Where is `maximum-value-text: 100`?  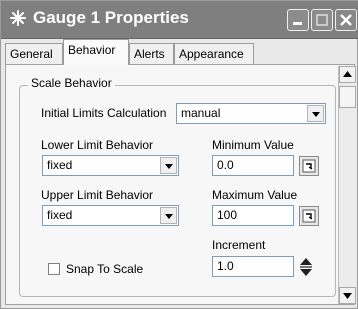
maximum-value-text: 100 is located at coordinates (227, 215).